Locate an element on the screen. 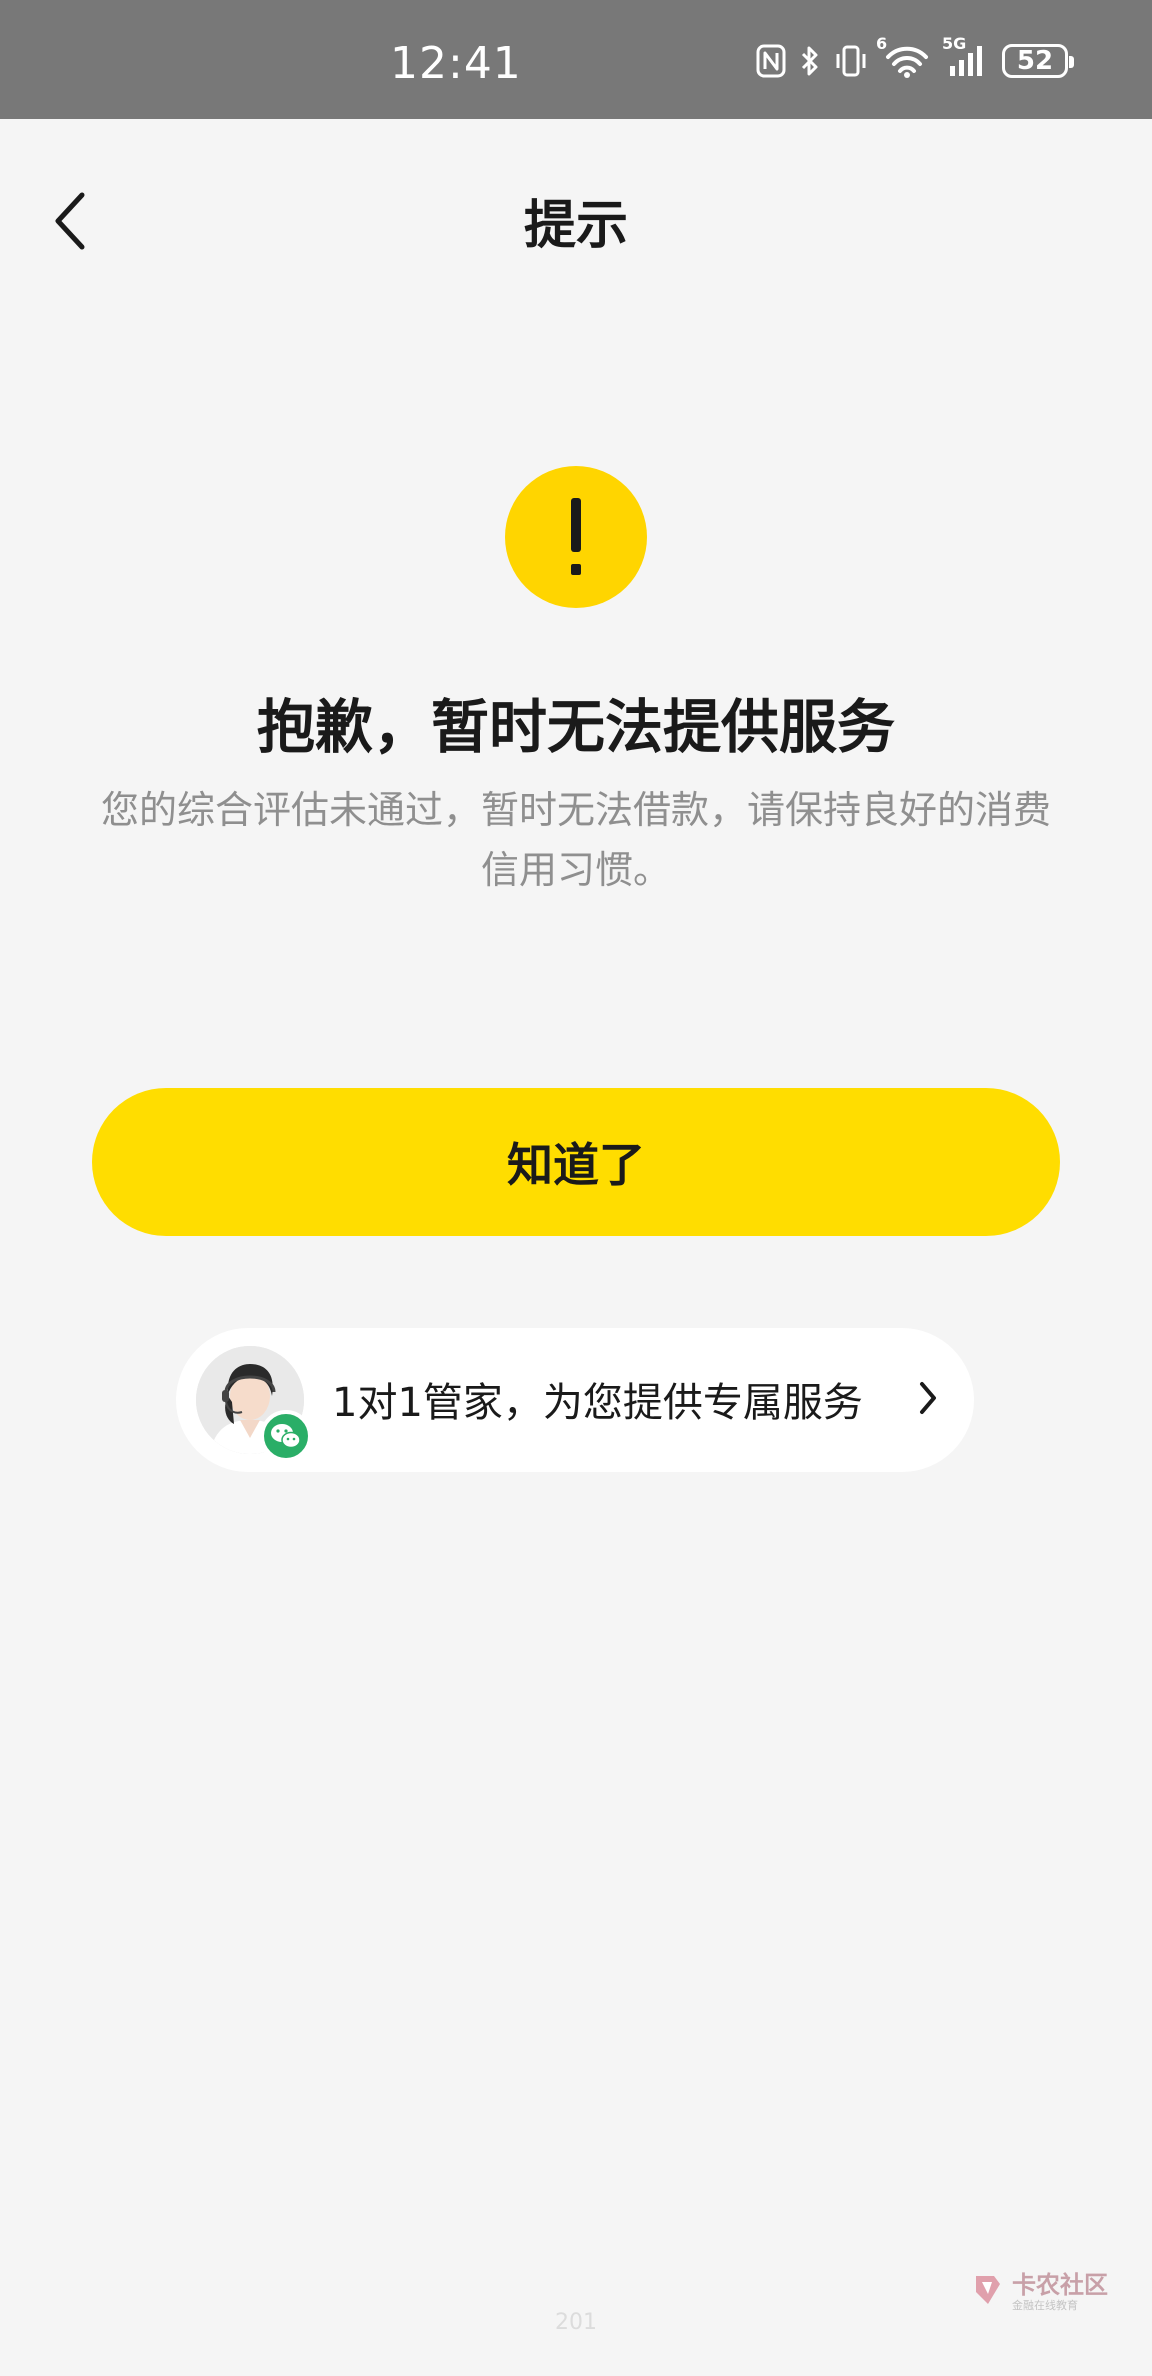 The image size is (1152, 2376). exclamation-icon is located at coordinates (576, 537).